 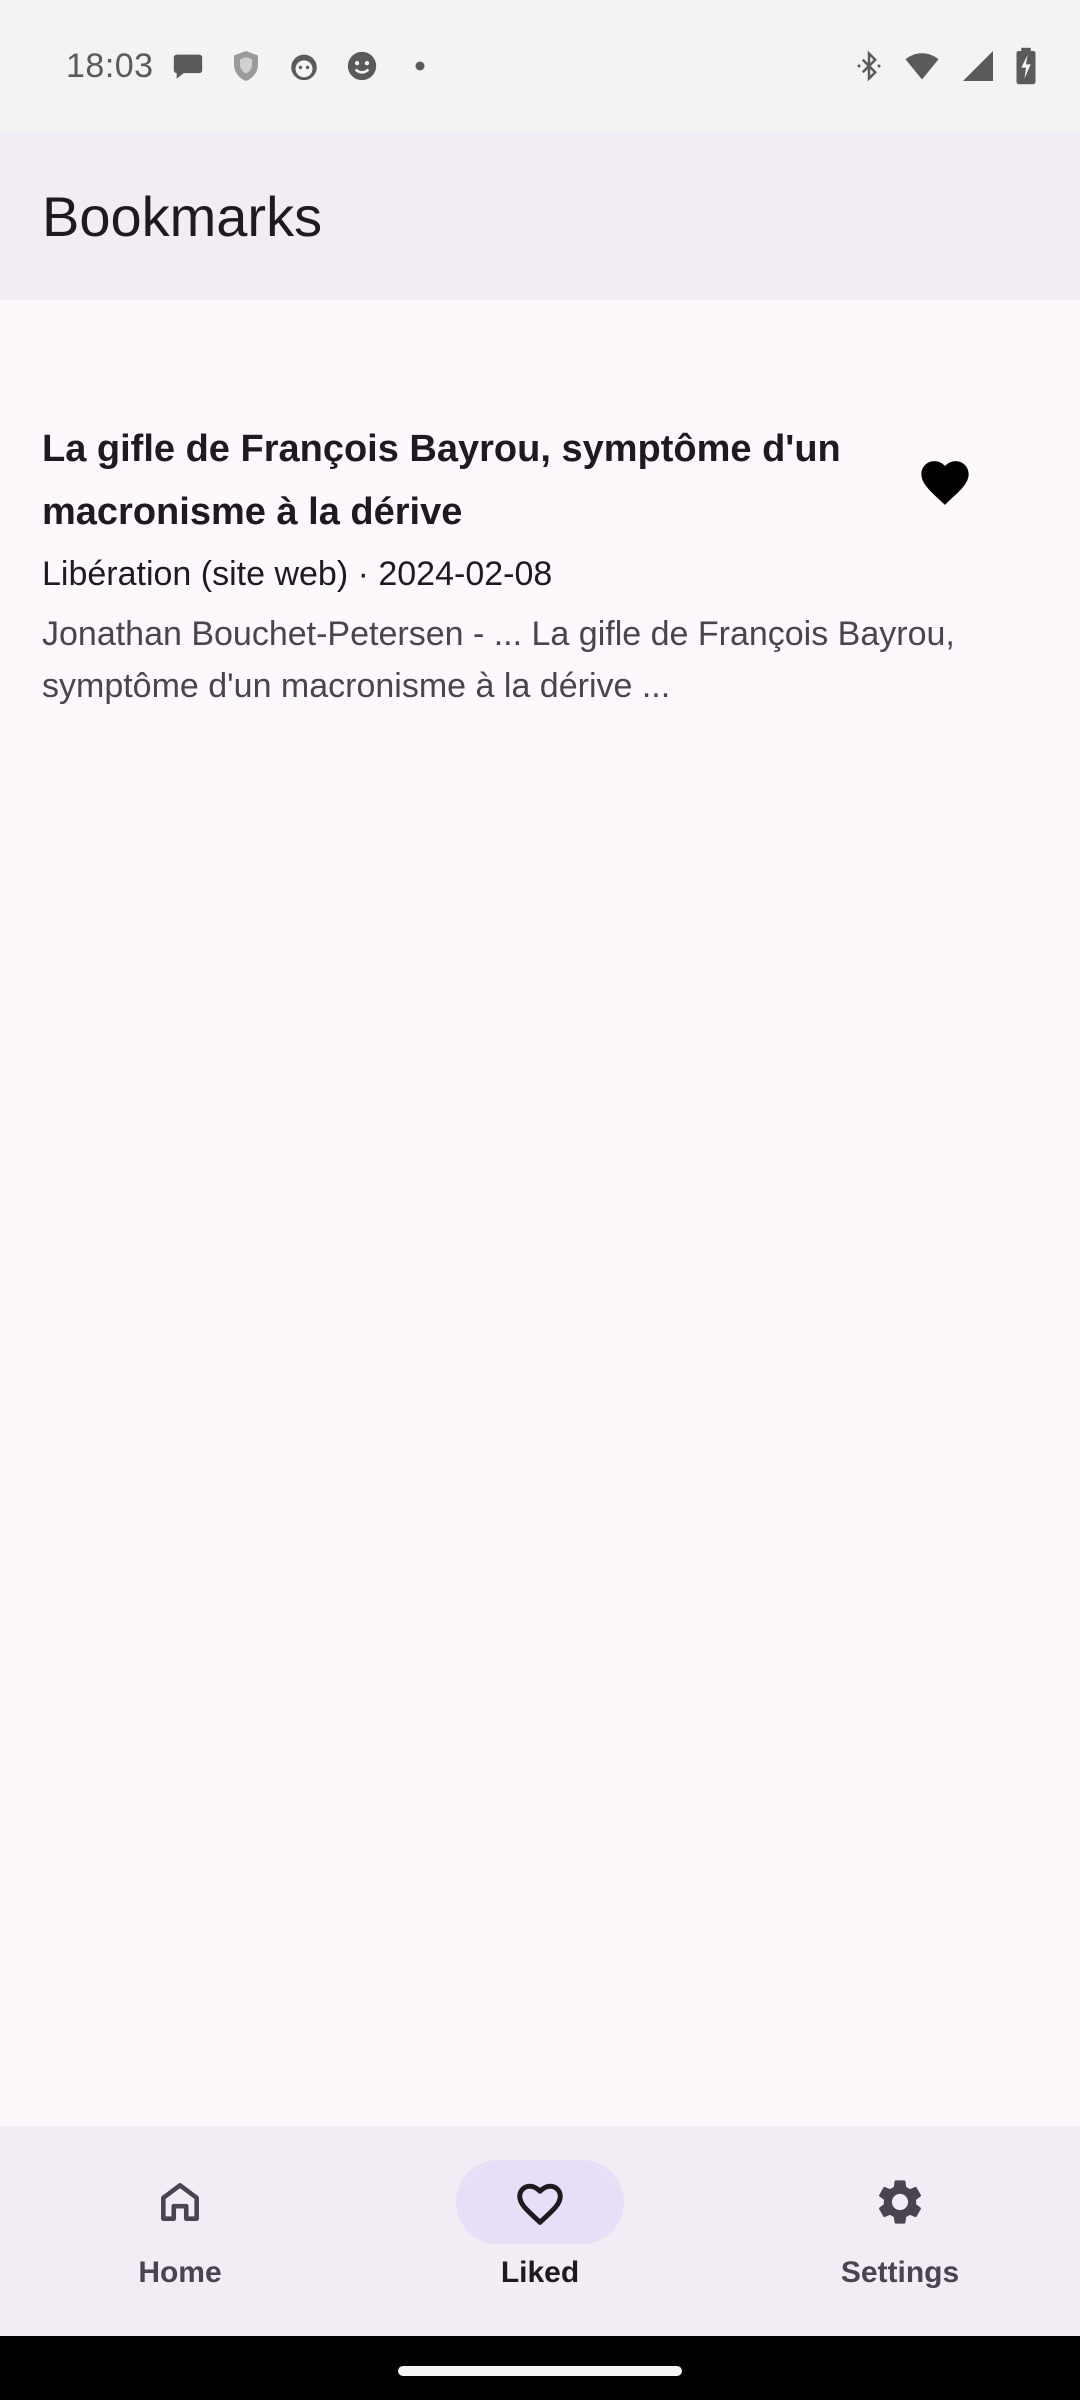 I want to click on status-time: 18:03, so click(x=110, y=65).